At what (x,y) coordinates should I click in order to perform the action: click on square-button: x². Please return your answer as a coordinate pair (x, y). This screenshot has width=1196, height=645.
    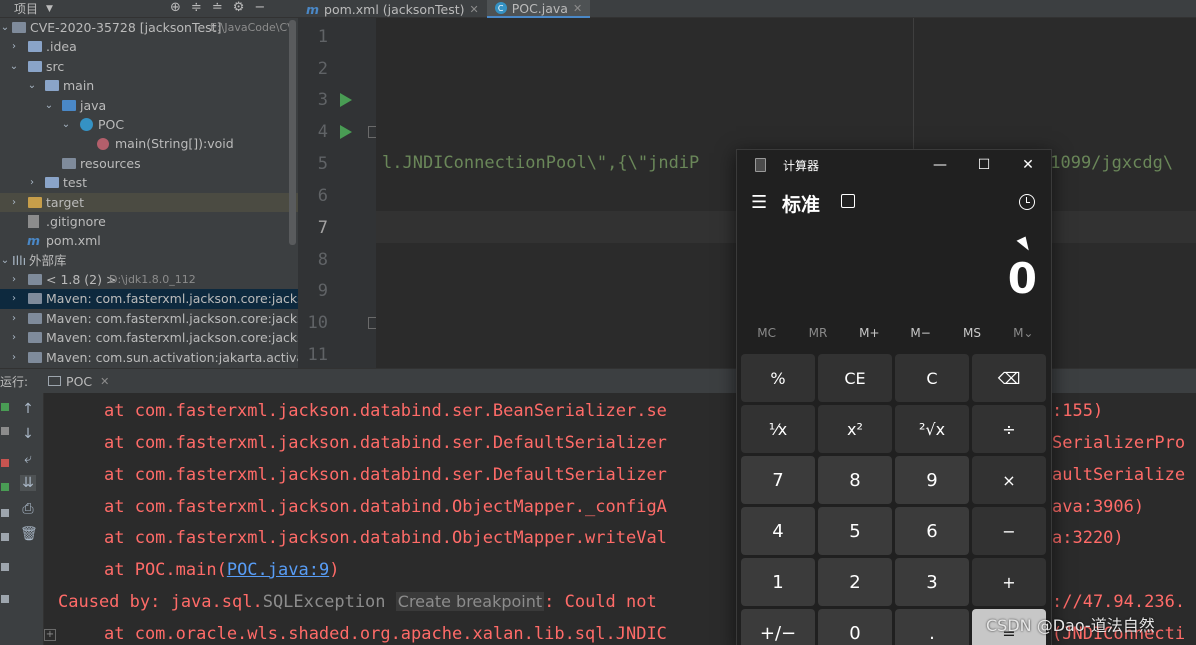
    Looking at the image, I should click on (855, 429).